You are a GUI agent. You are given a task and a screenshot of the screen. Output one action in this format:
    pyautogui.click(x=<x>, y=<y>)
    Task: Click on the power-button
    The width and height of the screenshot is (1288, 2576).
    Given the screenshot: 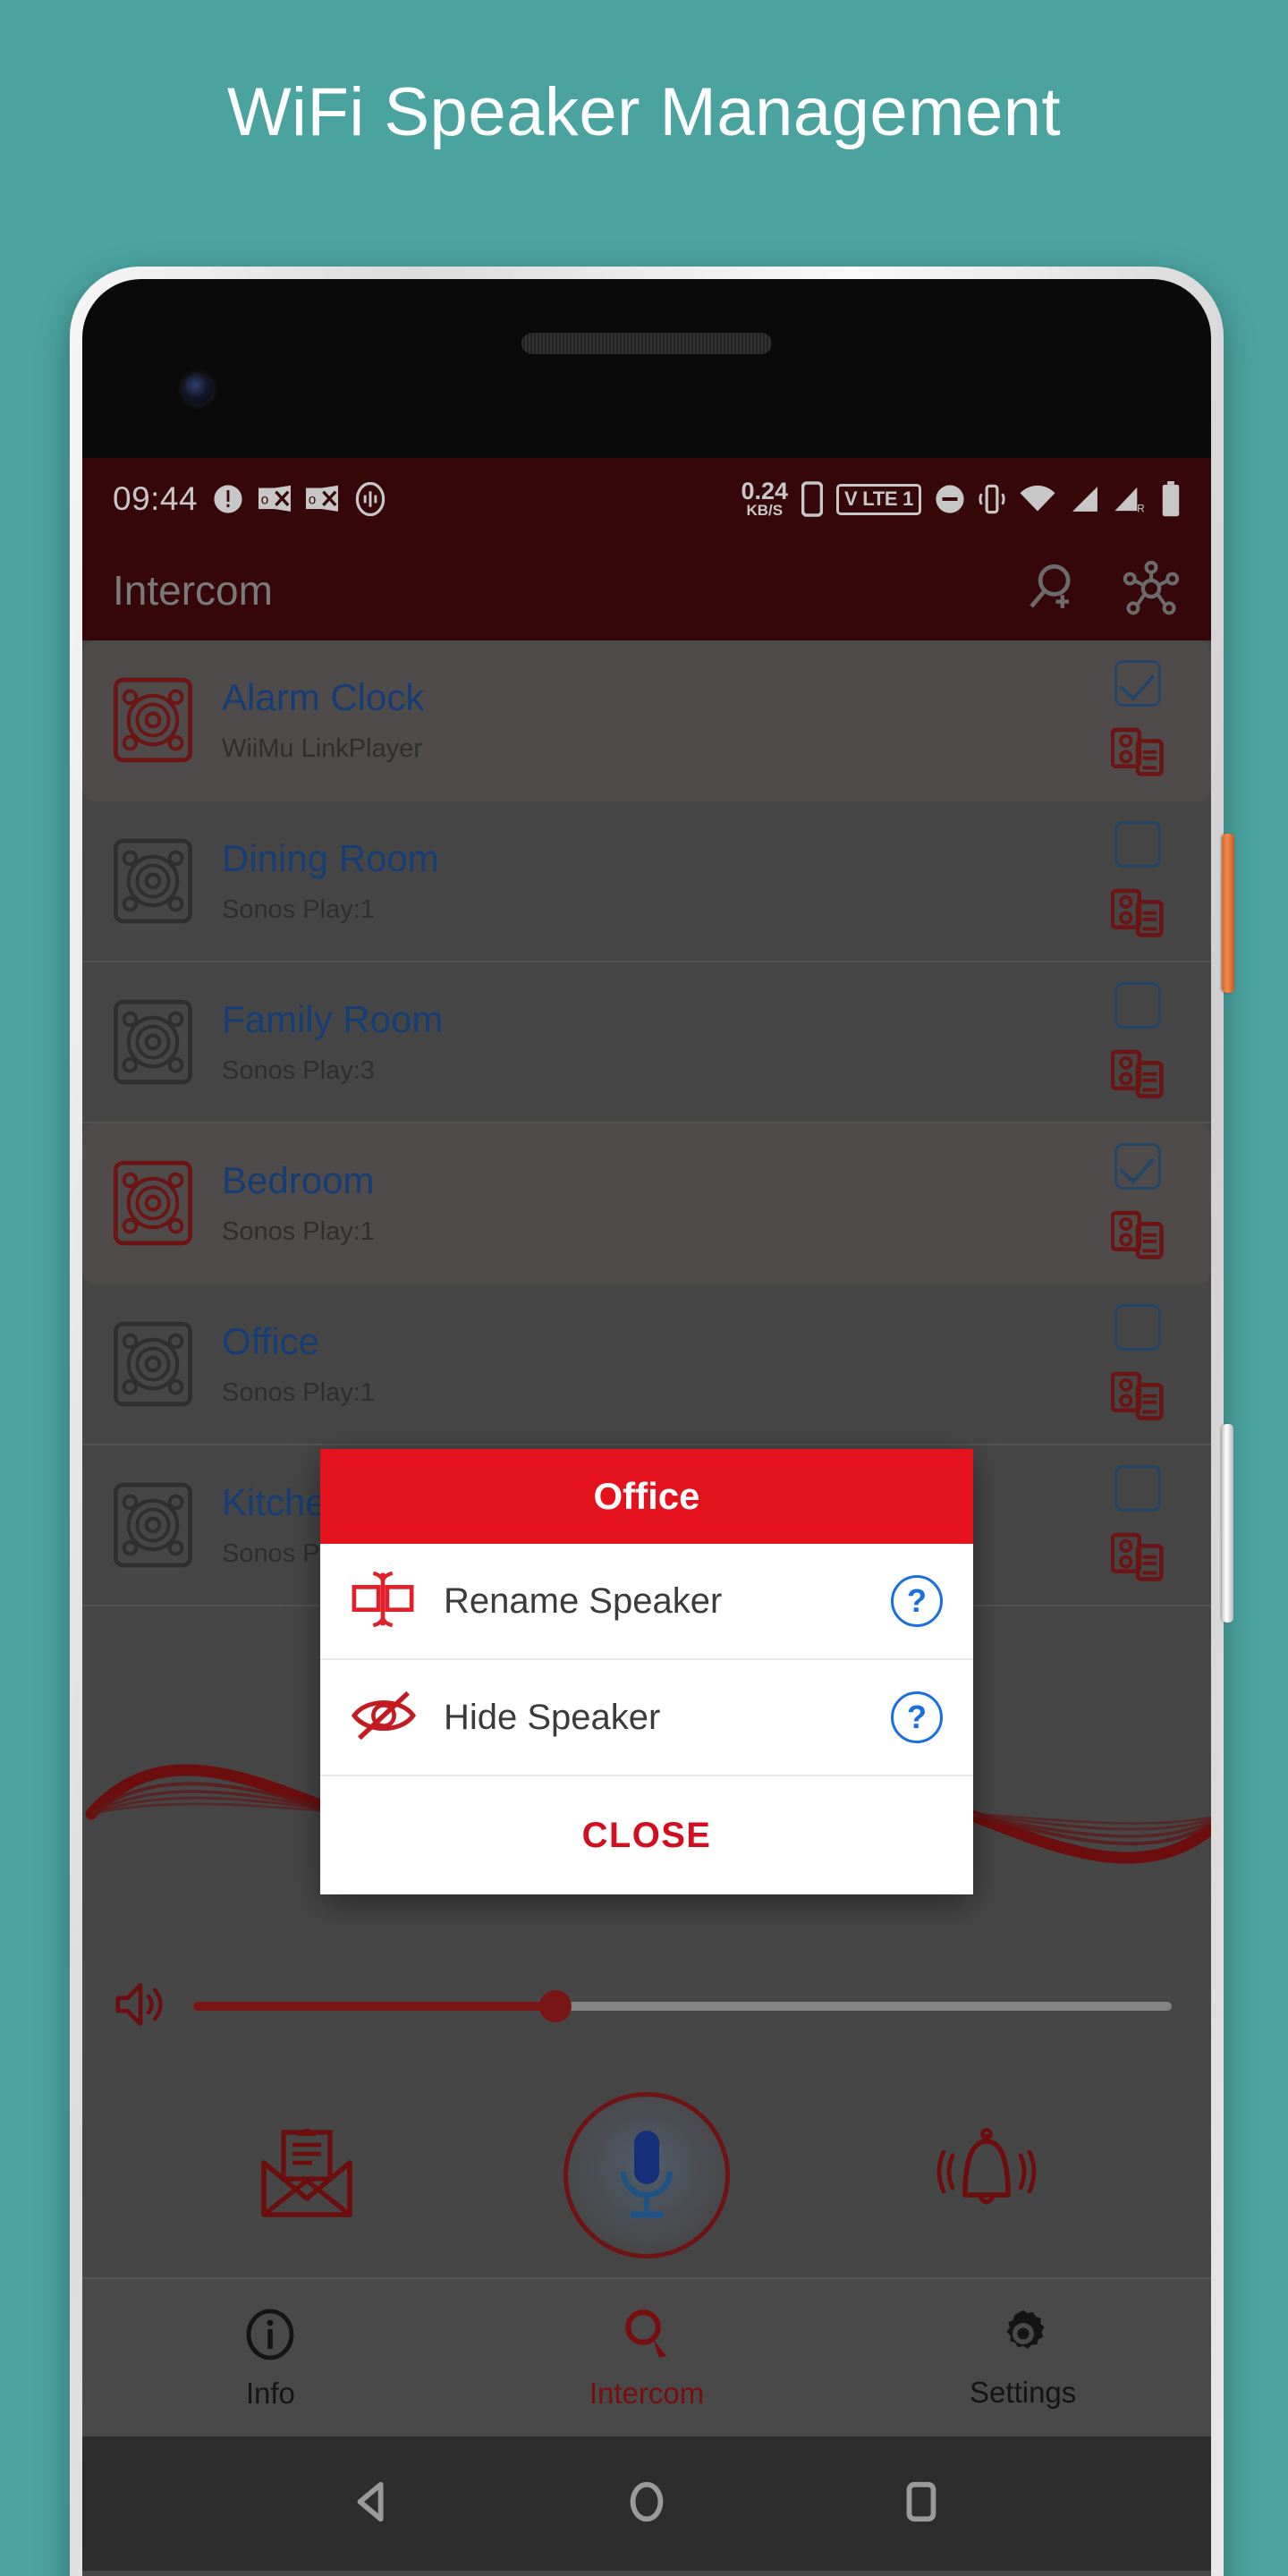 What is the action you would take?
    pyautogui.click(x=1228, y=913)
    